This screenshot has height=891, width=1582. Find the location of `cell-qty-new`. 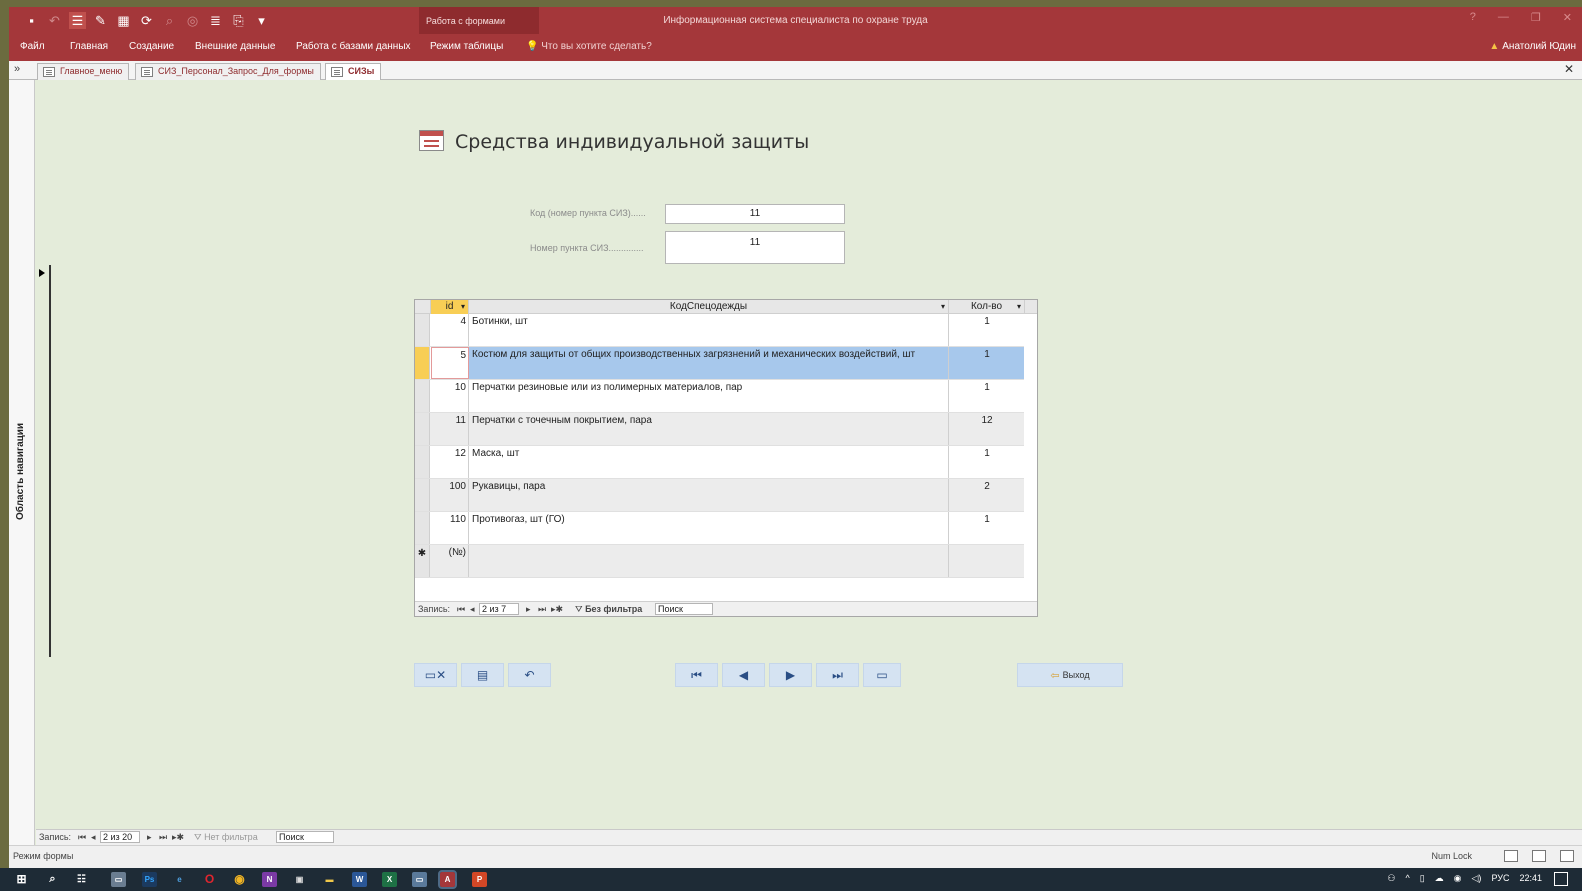

cell-qty-new is located at coordinates (987, 561).